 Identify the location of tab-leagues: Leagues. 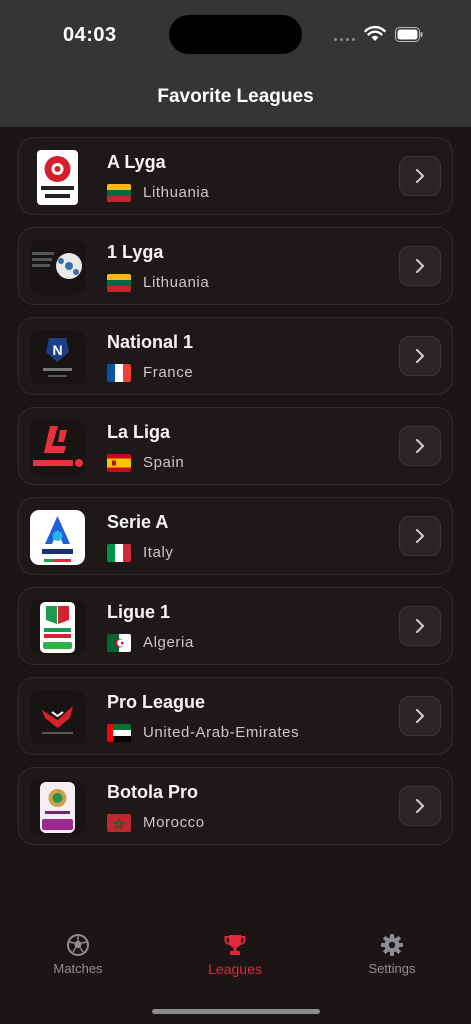
(235, 955).